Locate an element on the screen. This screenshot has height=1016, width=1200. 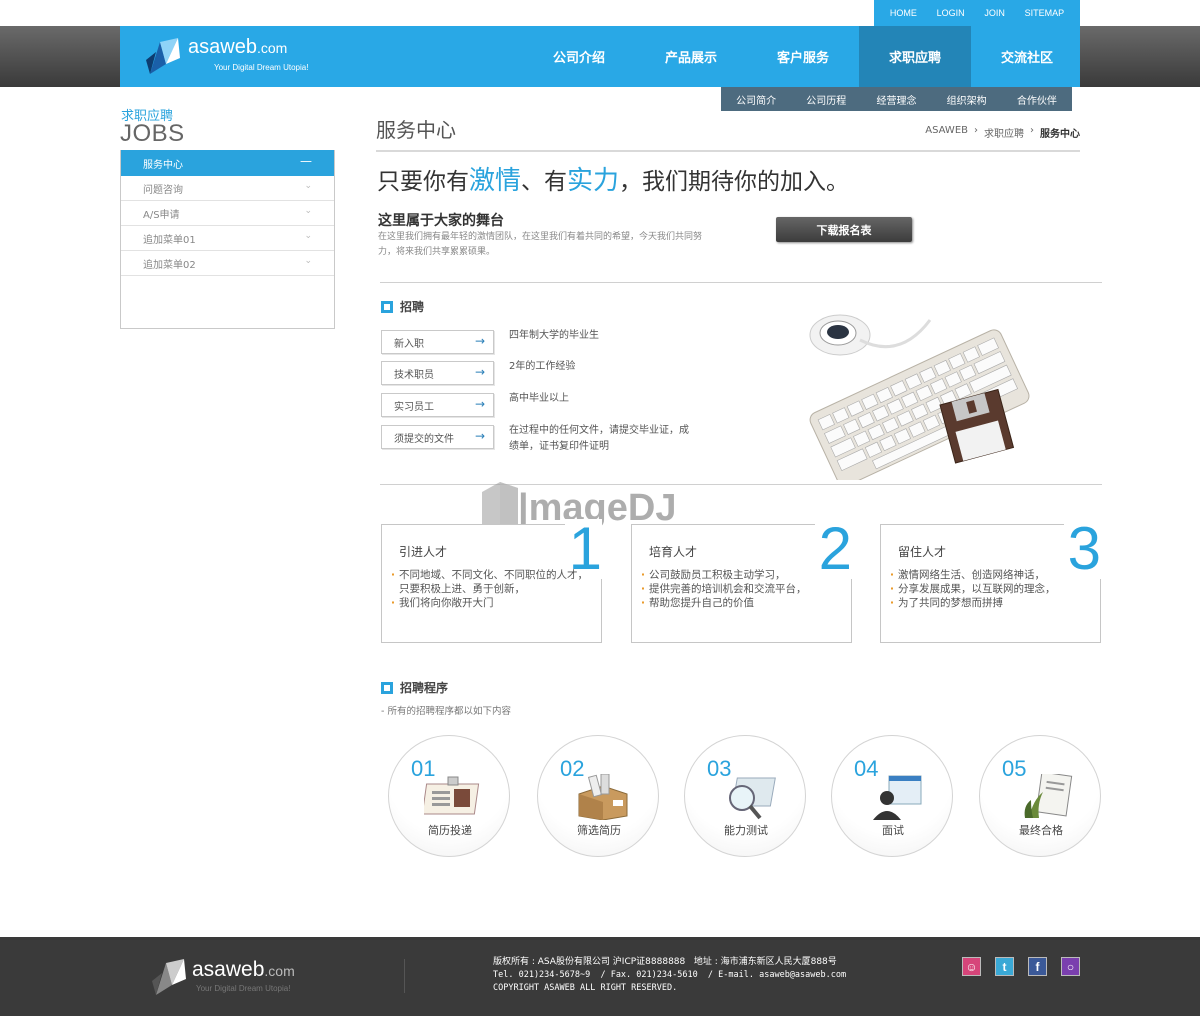
breadcrumb-section: 求职应聘 is located at coordinates (1004, 132).